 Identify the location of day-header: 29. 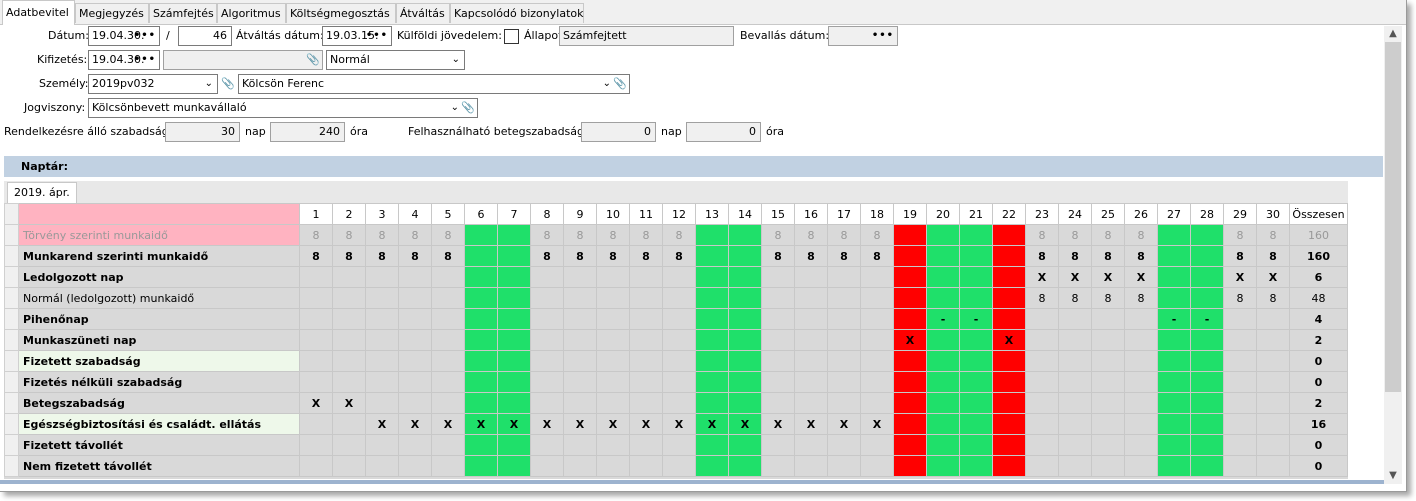
(1240, 214).